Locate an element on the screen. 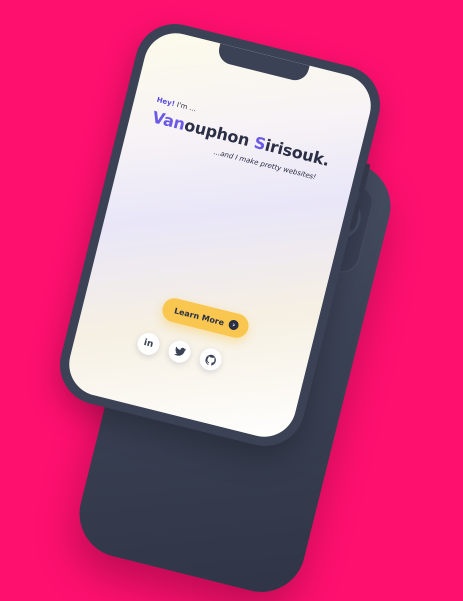 The image size is (463, 601). github-icon is located at coordinates (210, 359).